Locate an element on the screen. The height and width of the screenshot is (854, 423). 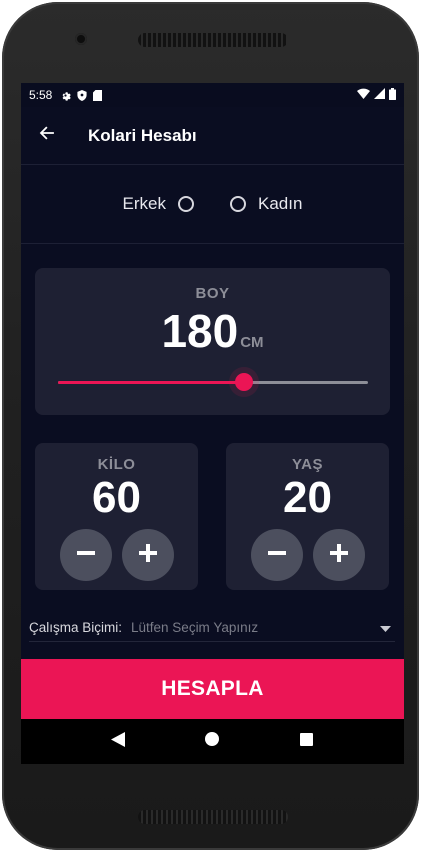
work-type-placeholder: Lütfen Seçim Yapınız is located at coordinates (195, 627).